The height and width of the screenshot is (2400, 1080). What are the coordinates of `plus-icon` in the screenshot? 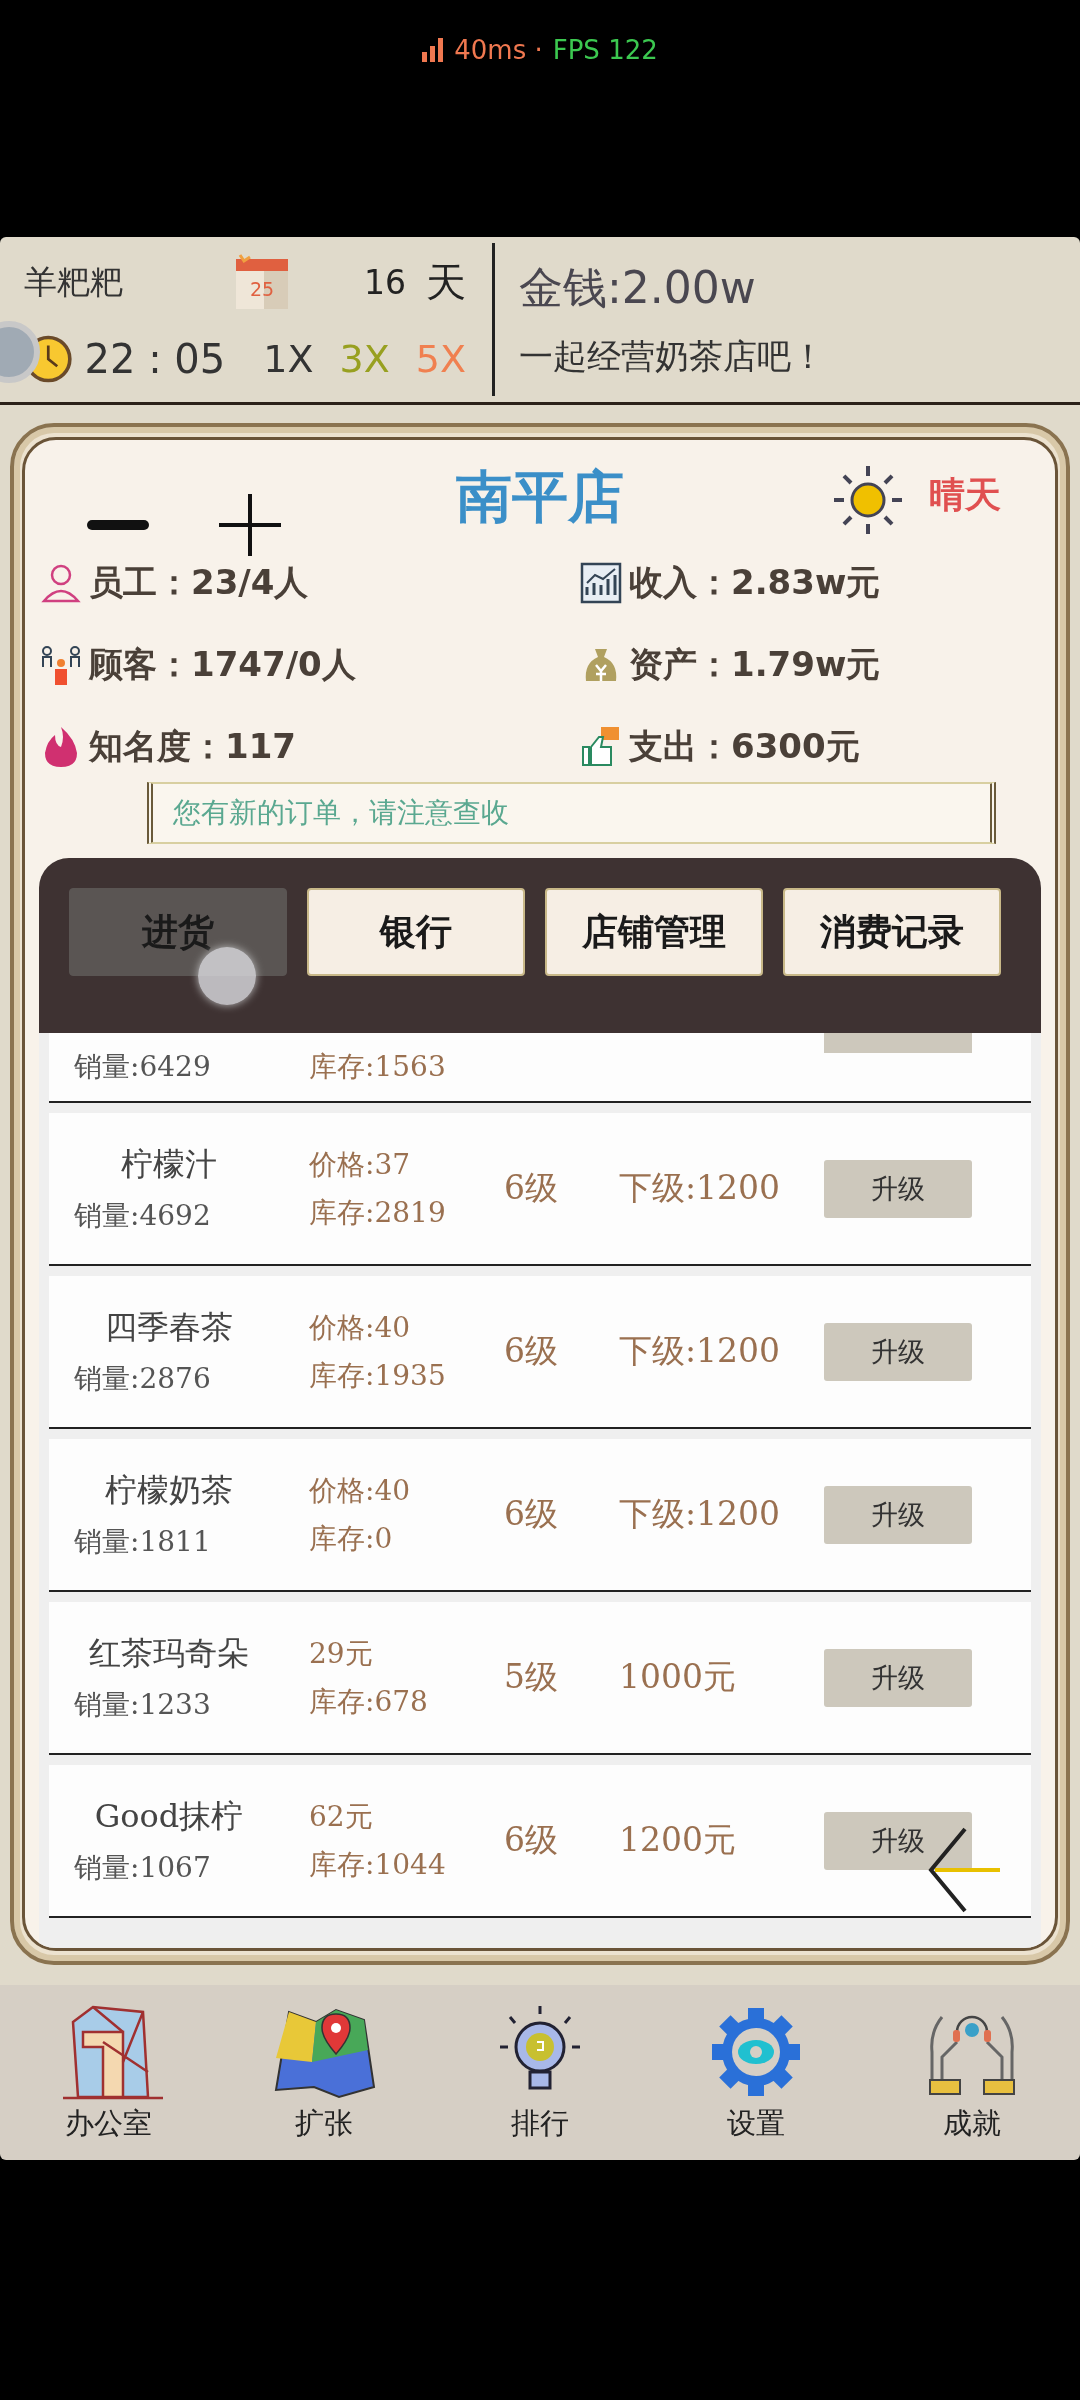 It's located at (250, 525).